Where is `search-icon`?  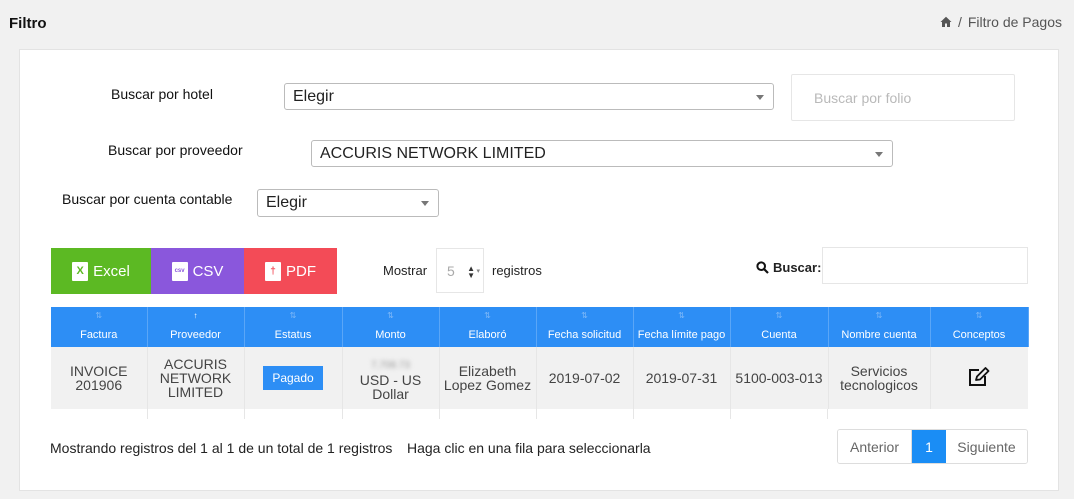
search-icon is located at coordinates (762, 267).